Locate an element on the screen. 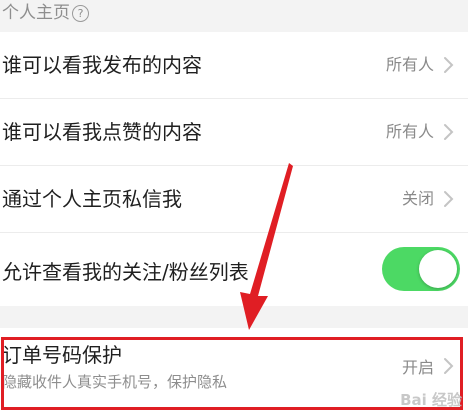 This screenshot has height=414, width=468. row-label: 谁可以看我点赞的内容 is located at coordinates (102, 132).